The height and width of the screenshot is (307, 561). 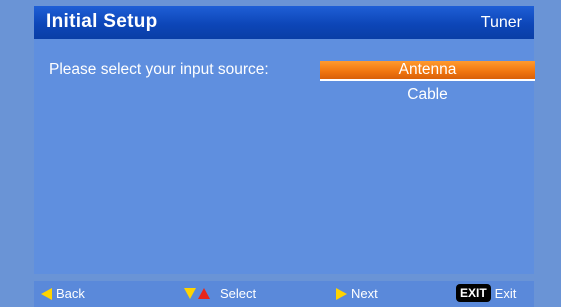 What do you see at coordinates (190, 293) in the screenshot?
I see `down-arrow-icon` at bounding box center [190, 293].